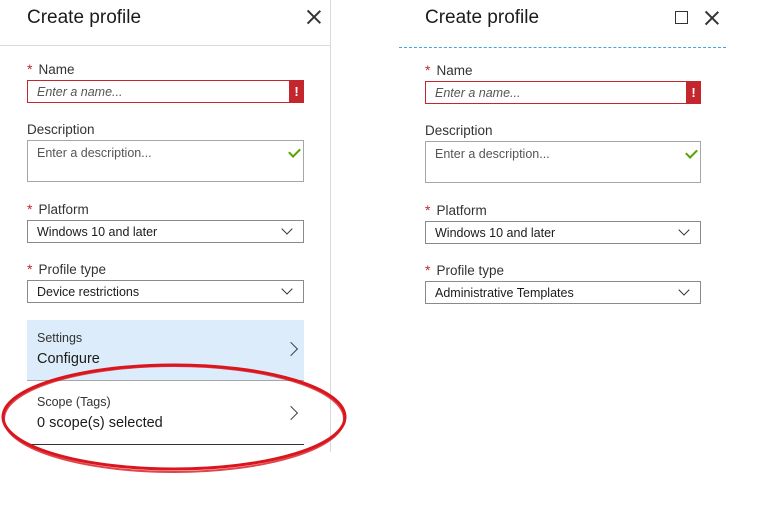 The image size is (769, 532). Describe the element at coordinates (88, 292) in the screenshot. I see `profile-type-value: Device restrictions` at that location.